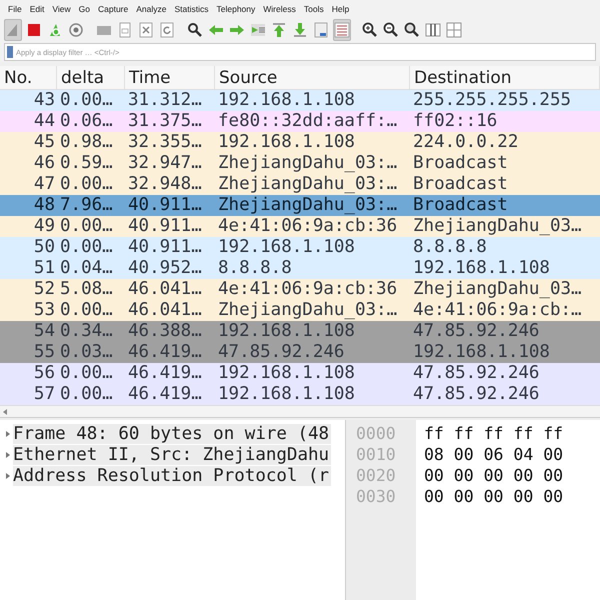  Describe the element at coordinates (494, 433) in the screenshot. I see `hex-bytes: ff ff ff ff ff` at that location.